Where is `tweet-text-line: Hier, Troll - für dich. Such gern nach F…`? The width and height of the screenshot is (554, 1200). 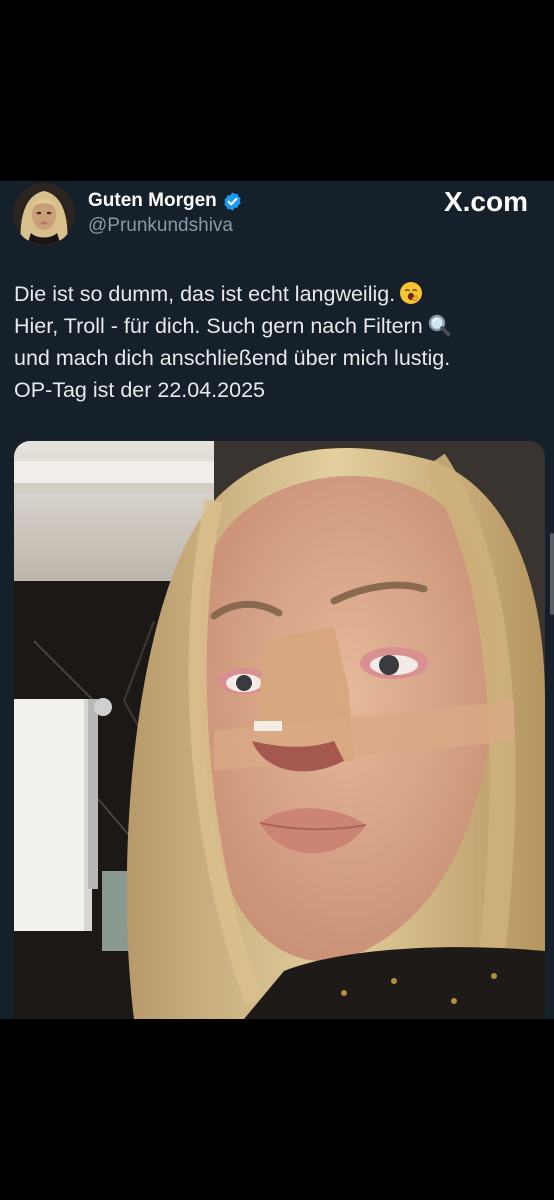 tweet-text-line: Hier, Troll - für dich. Such gern nach F… is located at coordinates (278, 326).